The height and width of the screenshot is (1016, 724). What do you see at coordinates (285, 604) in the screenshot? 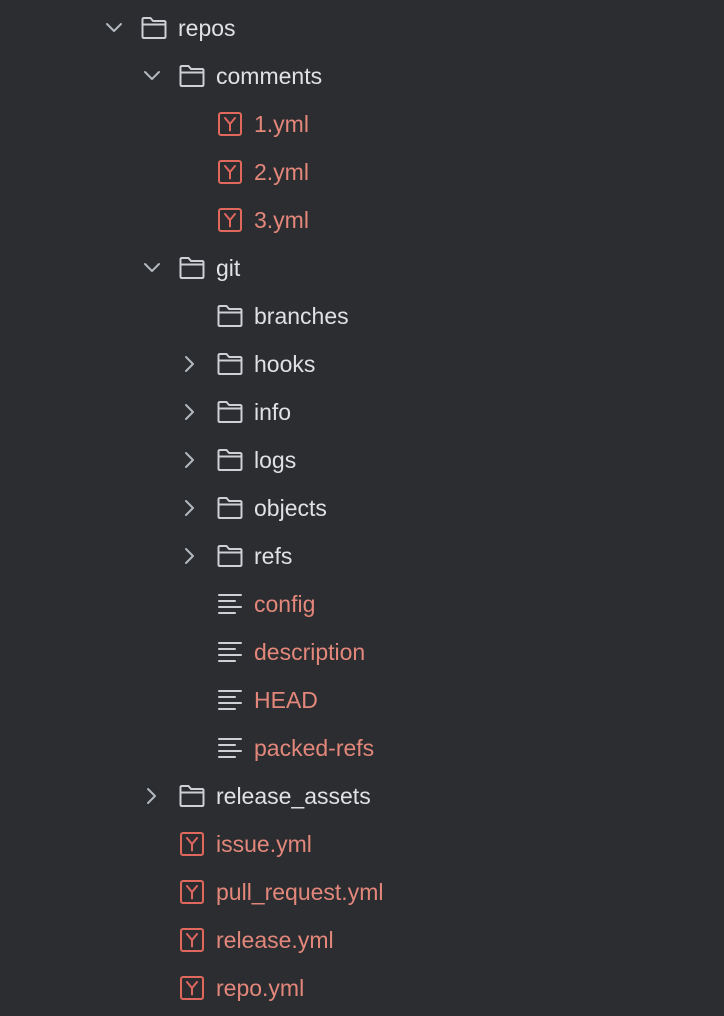
I see `tree-item-label: config` at bounding box center [285, 604].